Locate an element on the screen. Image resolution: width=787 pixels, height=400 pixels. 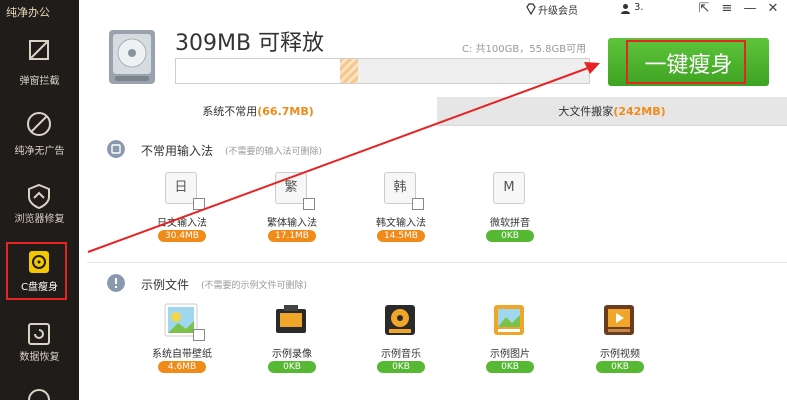
sidebar-item-label: 数据恢复 is located at coordinates (39, 357).